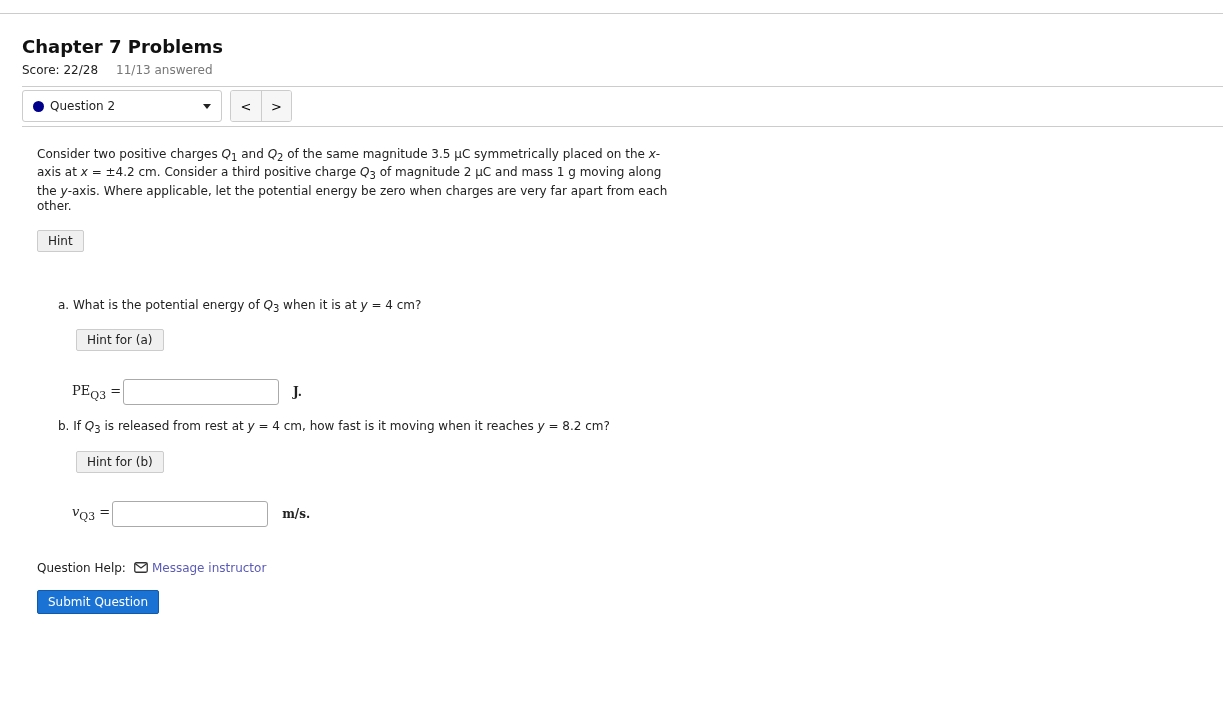 The width and height of the screenshot is (1223, 711). I want to click on part-question: a. What is the potential energy of Q$_{3}$ when it is at y = 4 cm?, so click(240, 306).